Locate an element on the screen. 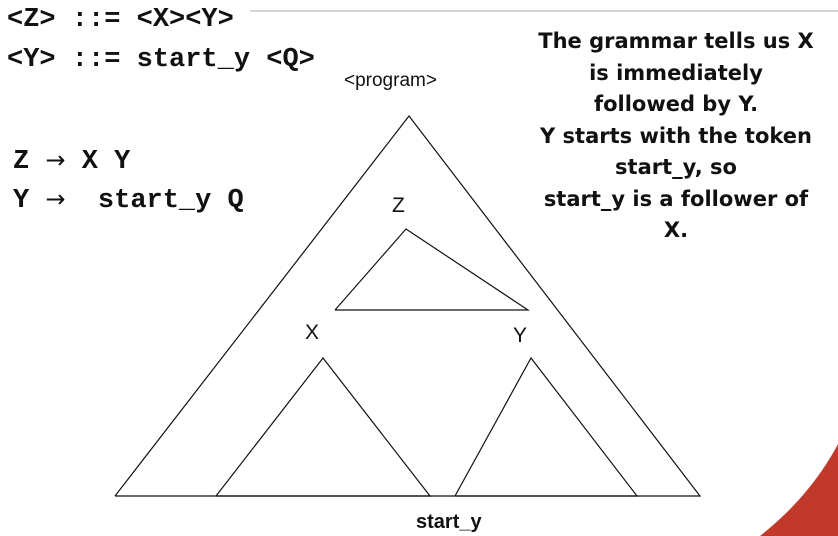 The height and width of the screenshot is (536, 838). x-subtree-triangle is located at coordinates (323, 427).